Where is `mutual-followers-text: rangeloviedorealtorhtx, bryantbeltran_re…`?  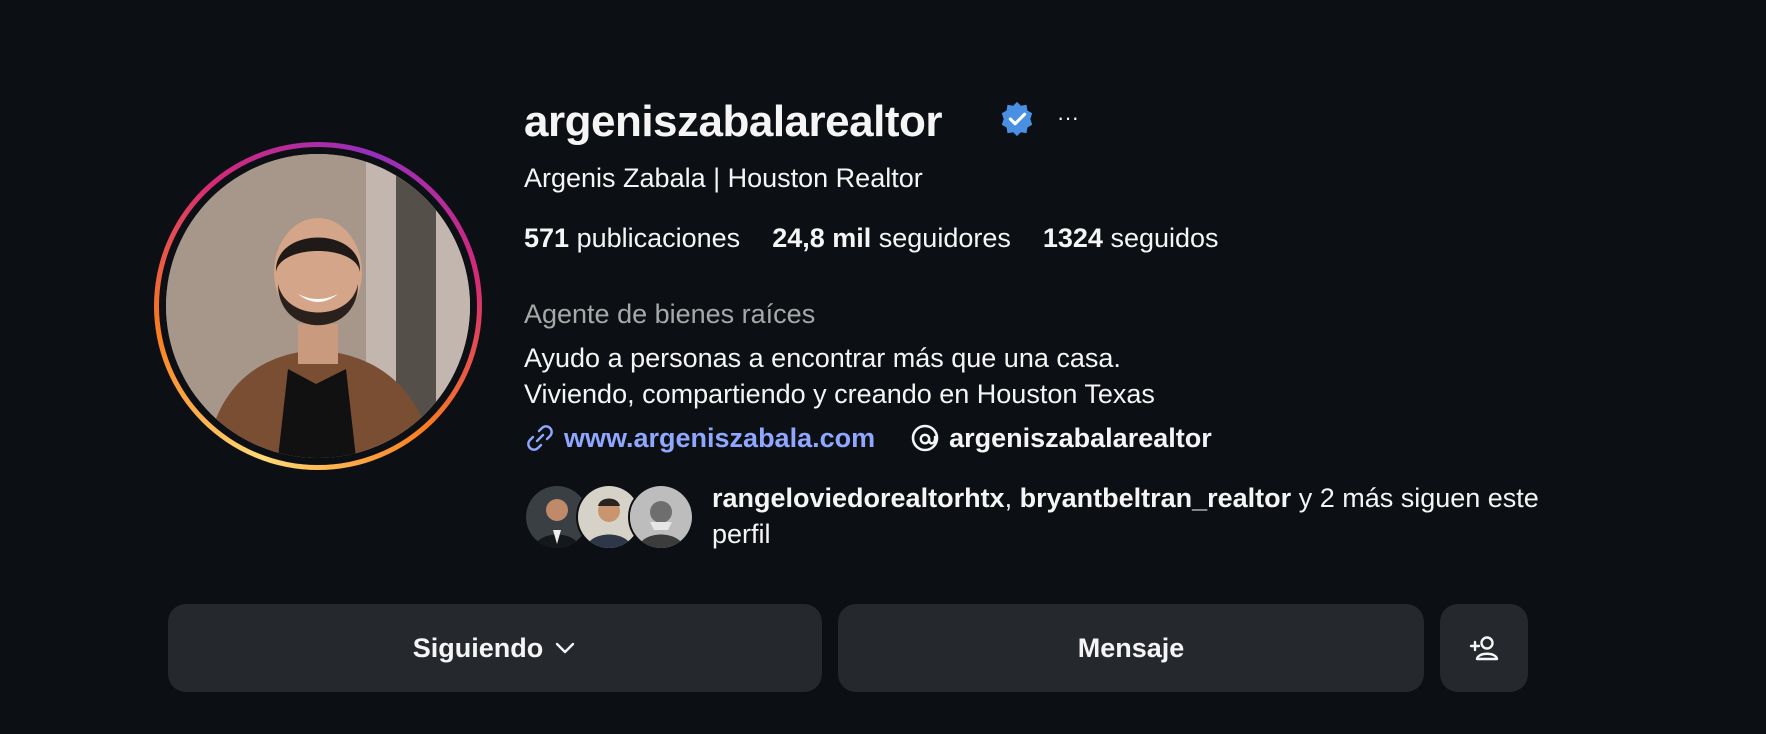
mutual-followers-text: rangeloviedorealtorhtx, bryantbeltran_re… is located at coordinates (1132, 516).